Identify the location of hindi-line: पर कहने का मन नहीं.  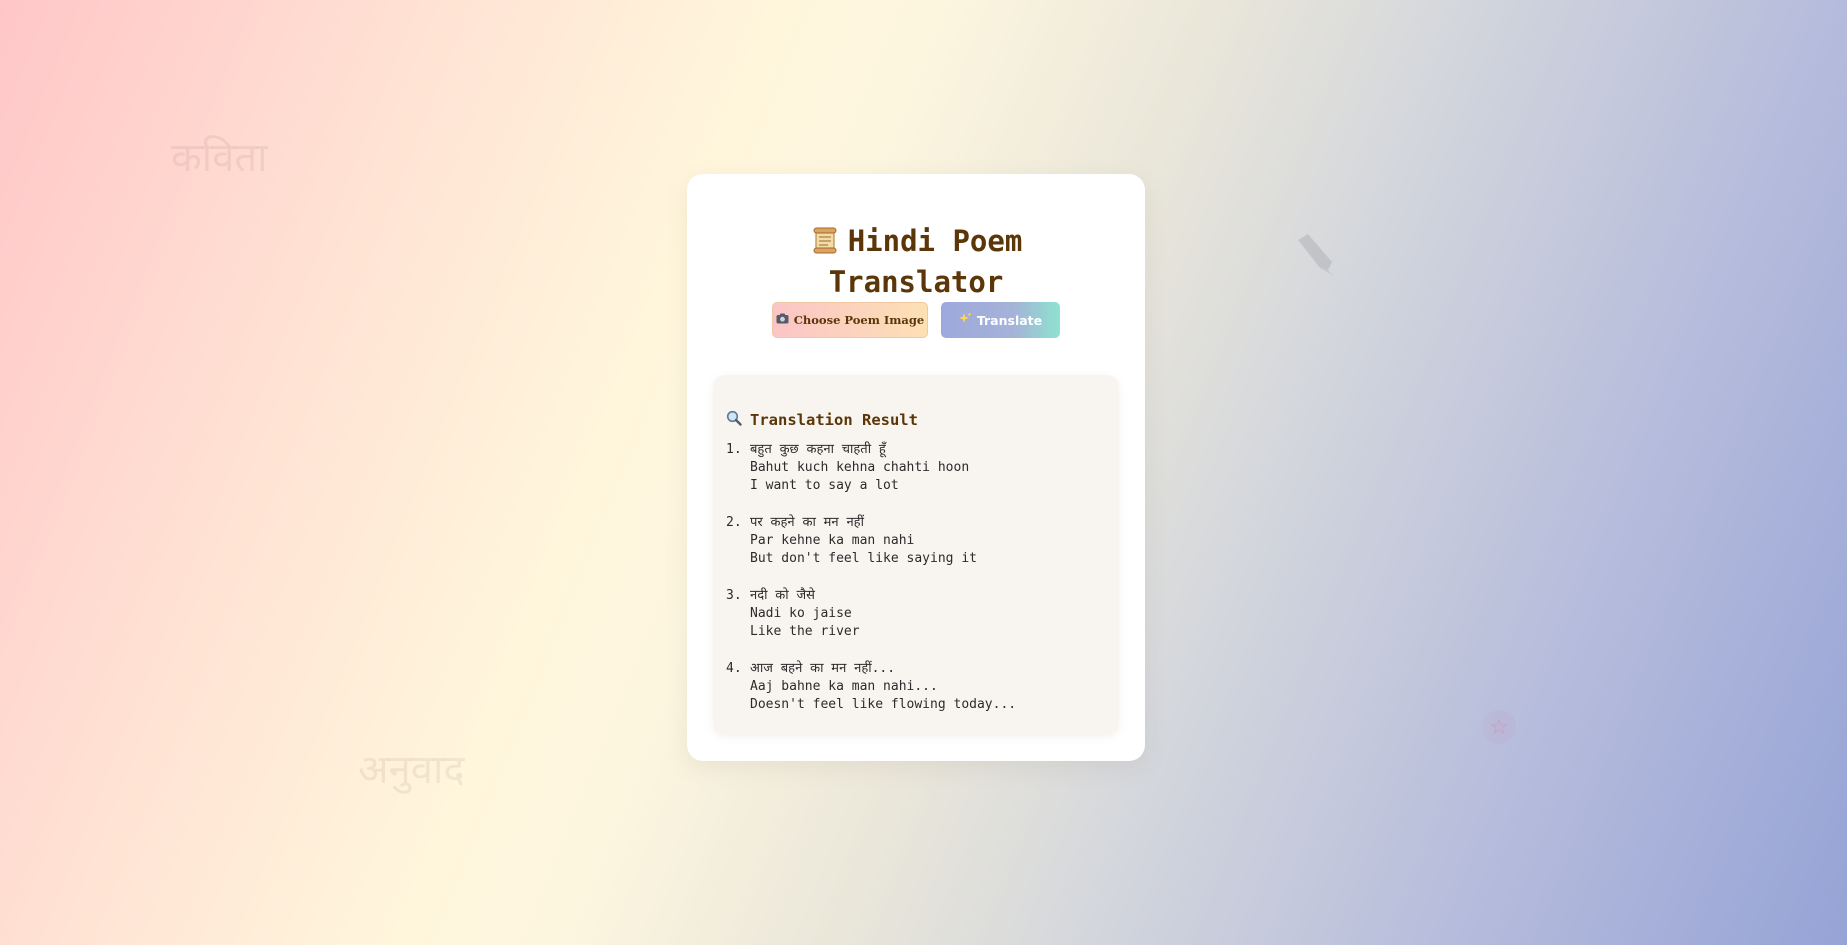
(807, 522).